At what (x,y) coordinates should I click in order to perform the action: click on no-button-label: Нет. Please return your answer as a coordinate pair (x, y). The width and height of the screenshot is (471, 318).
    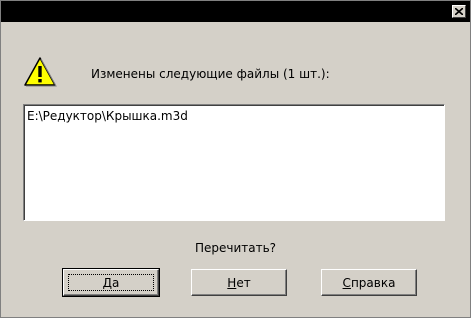
    Looking at the image, I should click on (239, 282).